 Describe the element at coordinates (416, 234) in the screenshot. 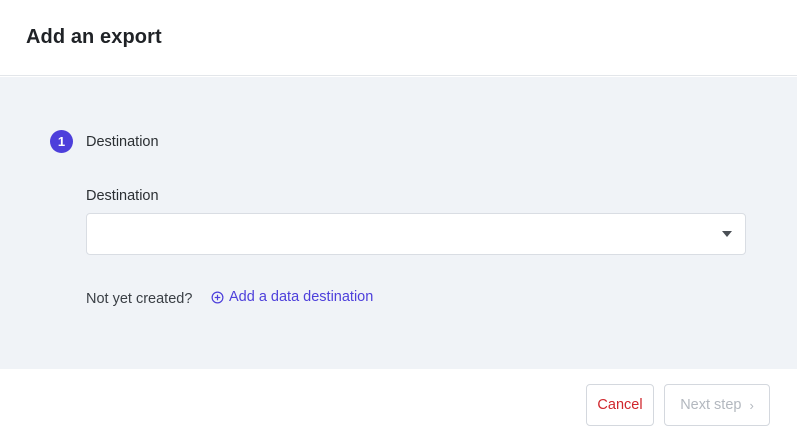

I see `destination-select` at that location.